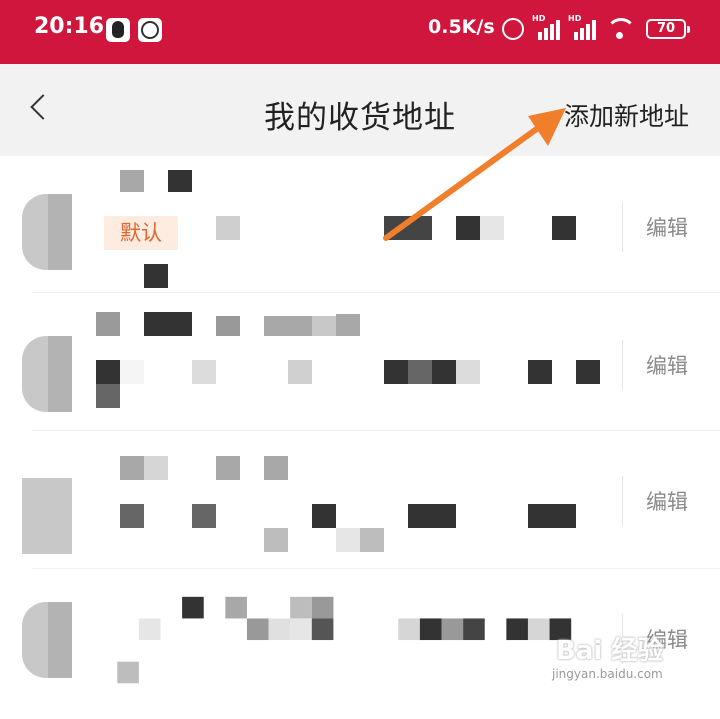 Image resolution: width=720 pixels, height=719 pixels. What do you see at coordinates (610, 651) in the screenshot?
I see `watermark-brand: Bai 经验` at bounding box center [610, 651].